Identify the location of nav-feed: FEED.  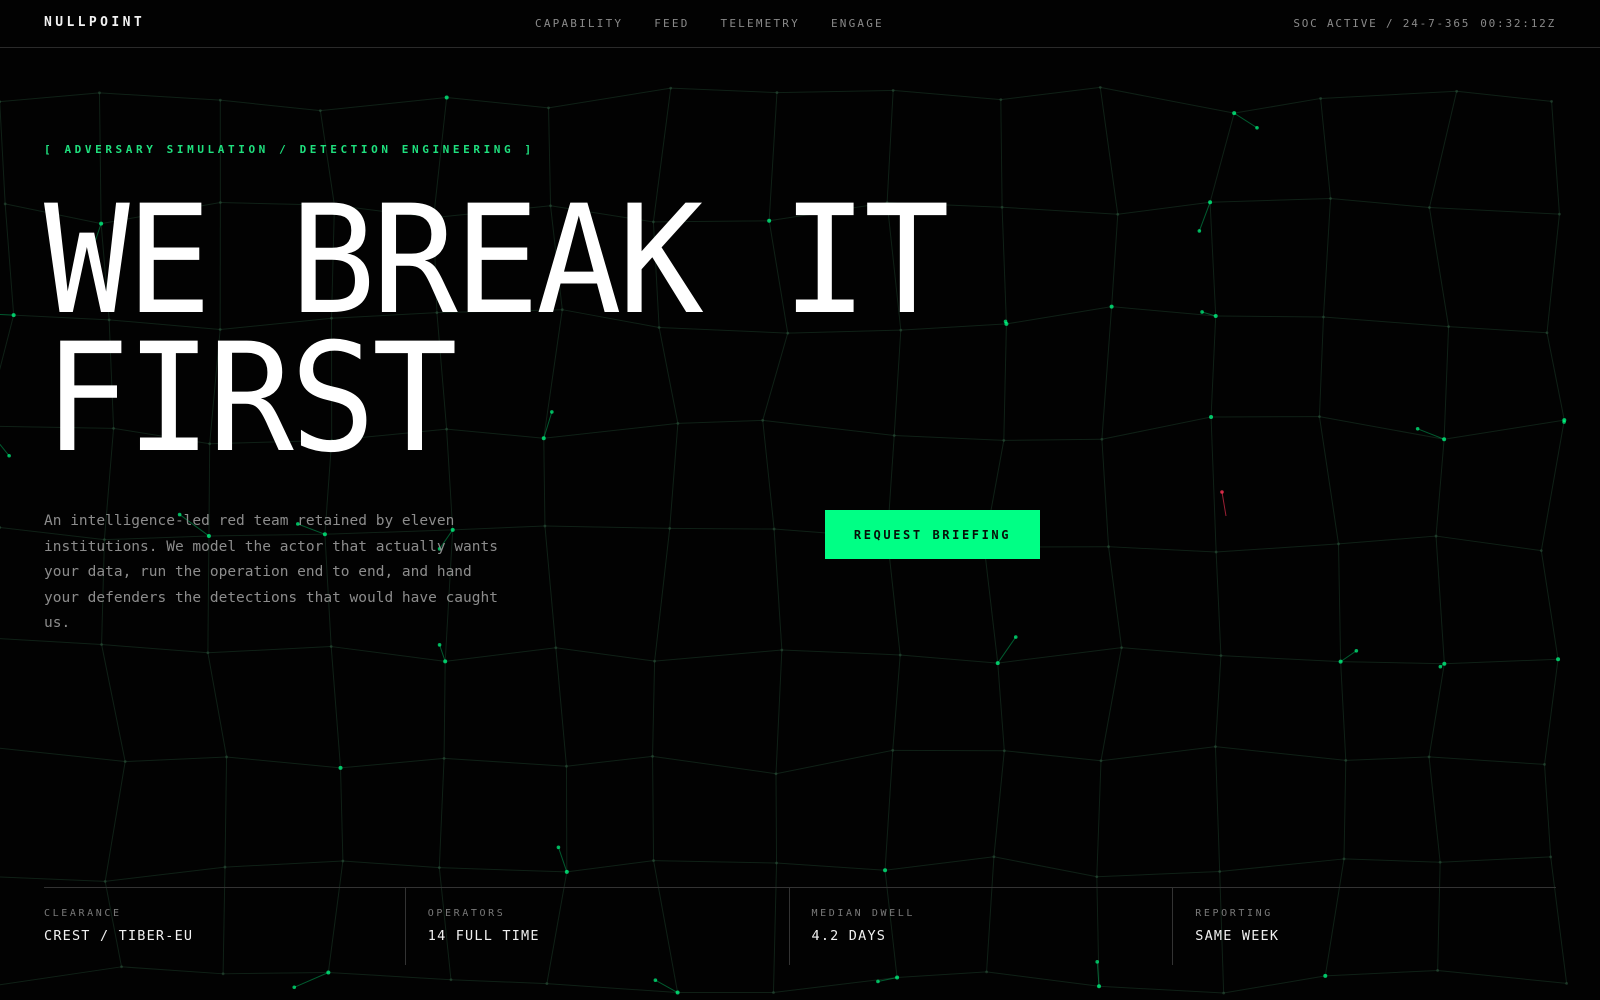
(671, 23).